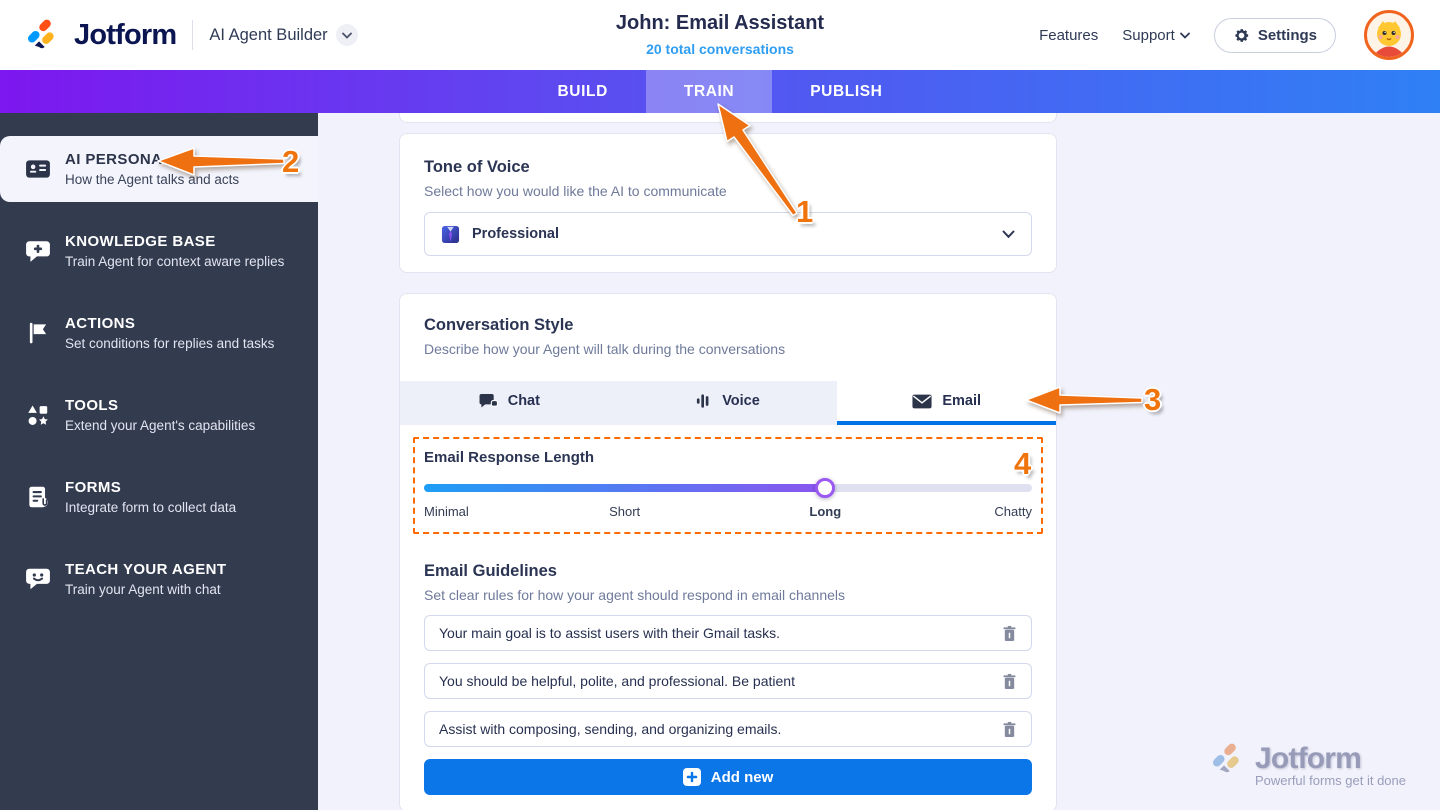  What do you see at coordinates (1308, 758) in the screenshot?
I see `watermark-brand: Jotform` at bounding box center [1308, 758].